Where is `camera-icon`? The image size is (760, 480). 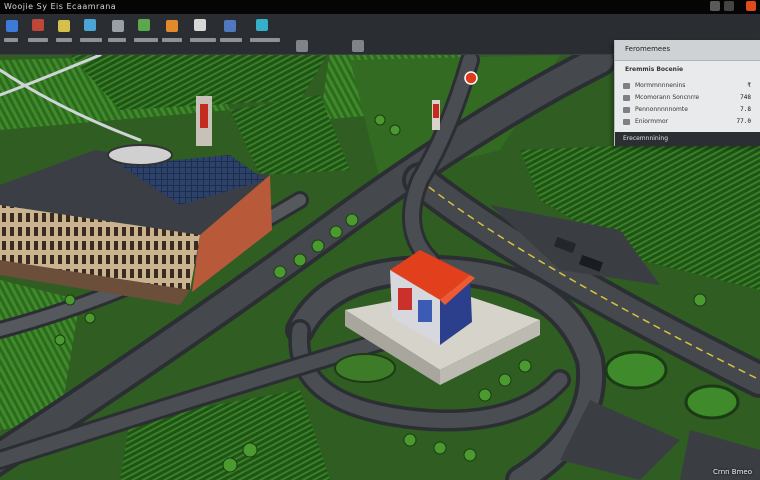
camera-icon is located at coordinates (302, 46).